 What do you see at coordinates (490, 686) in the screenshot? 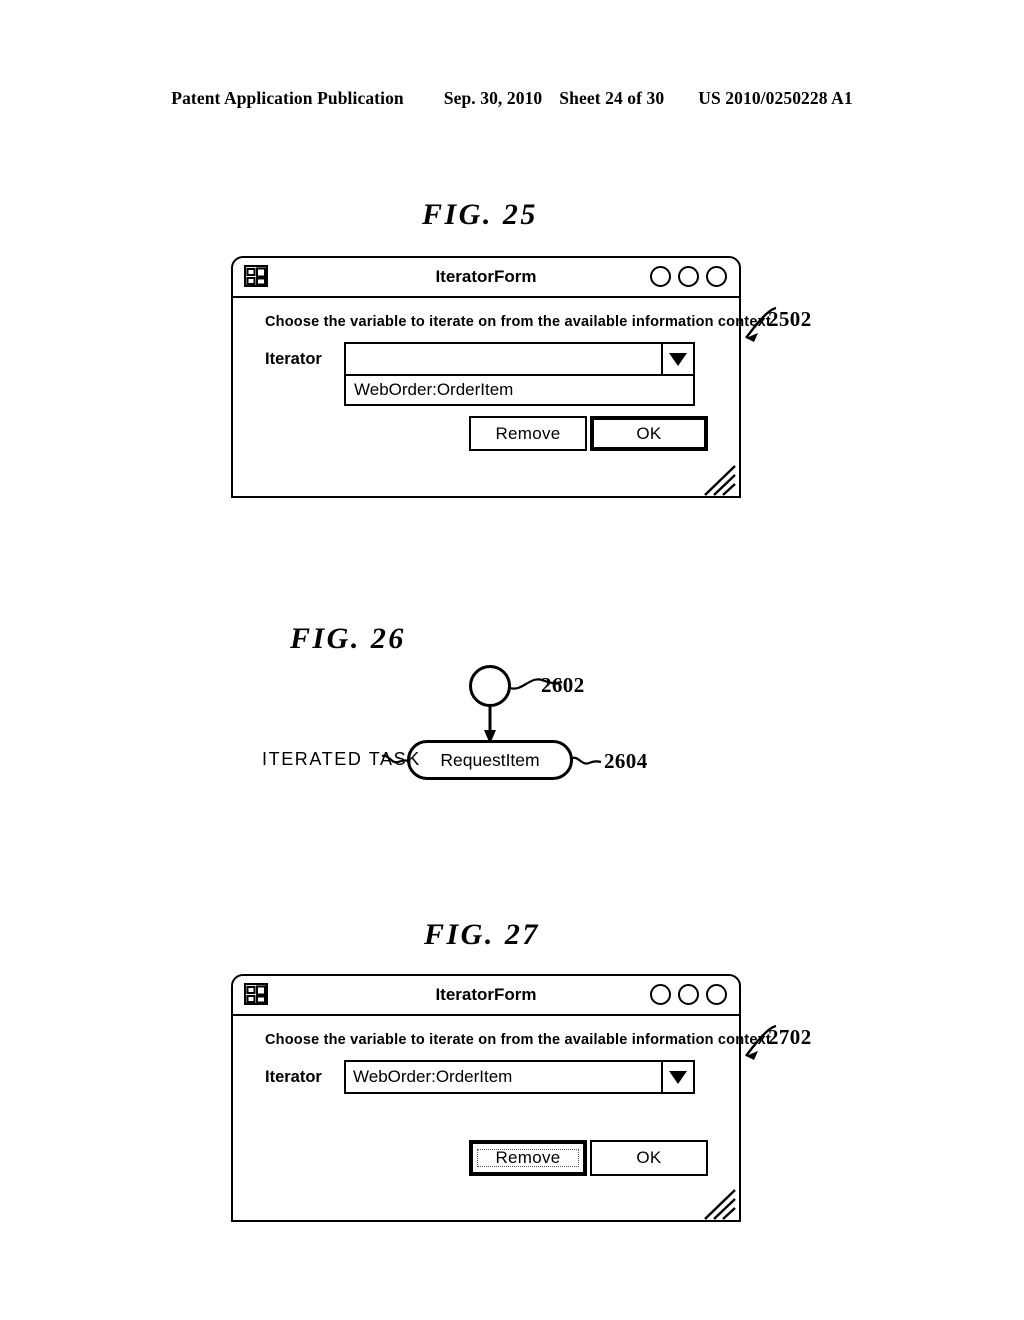
I see `start-node-circle` at bounding box center [490, 686].